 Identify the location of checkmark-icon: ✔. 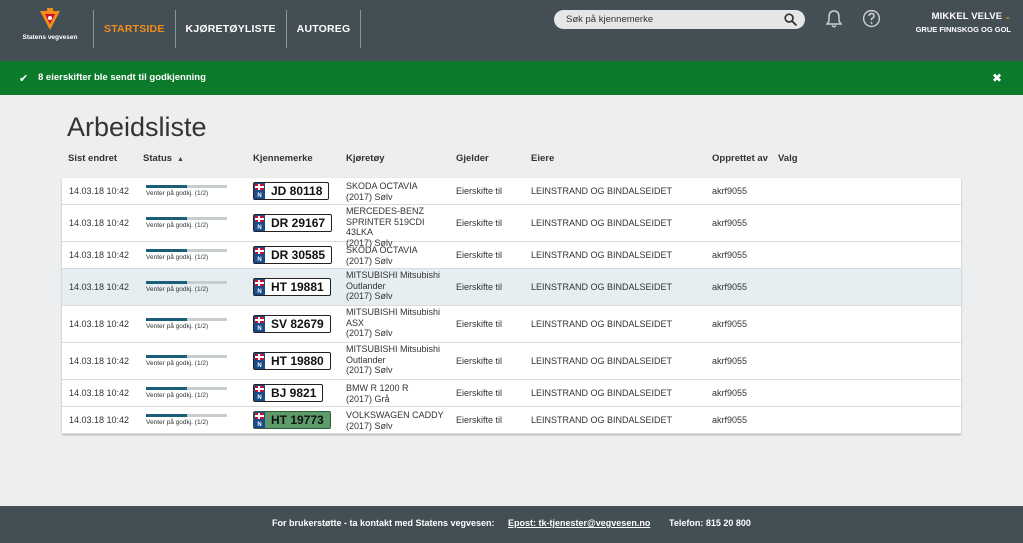
(24, 79).